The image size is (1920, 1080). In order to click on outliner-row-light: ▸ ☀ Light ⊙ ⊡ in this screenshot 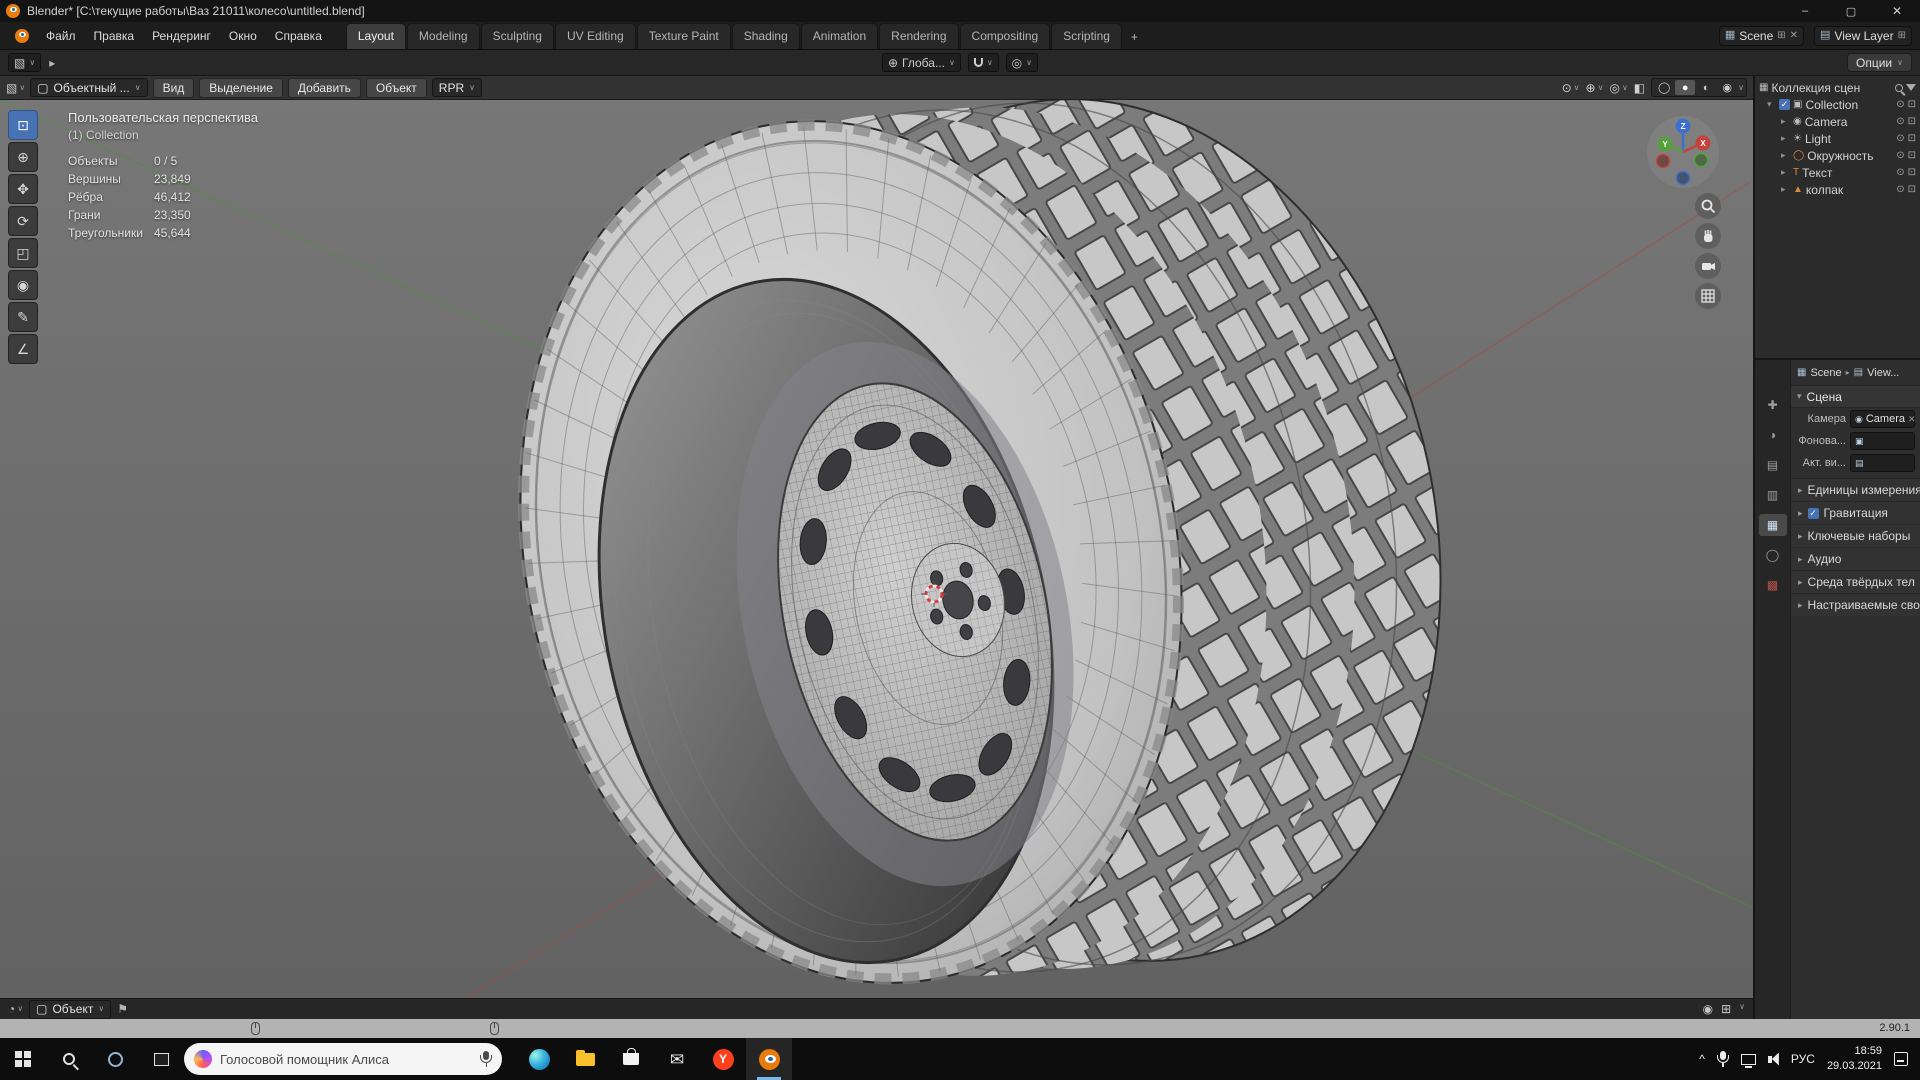, I will do `click(1837, 138)`.